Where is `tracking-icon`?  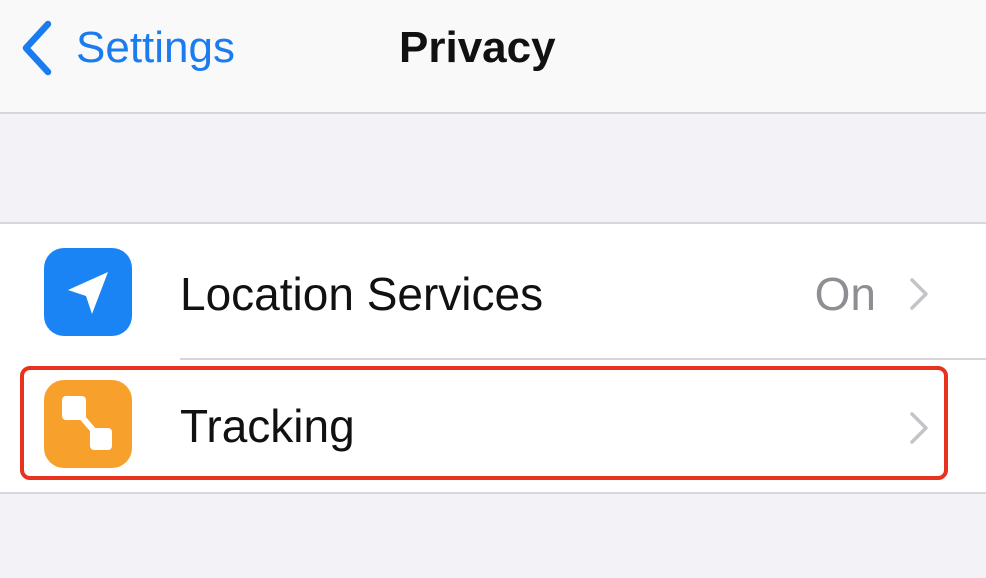
tracking-icon is located at coordinates (87, 423).